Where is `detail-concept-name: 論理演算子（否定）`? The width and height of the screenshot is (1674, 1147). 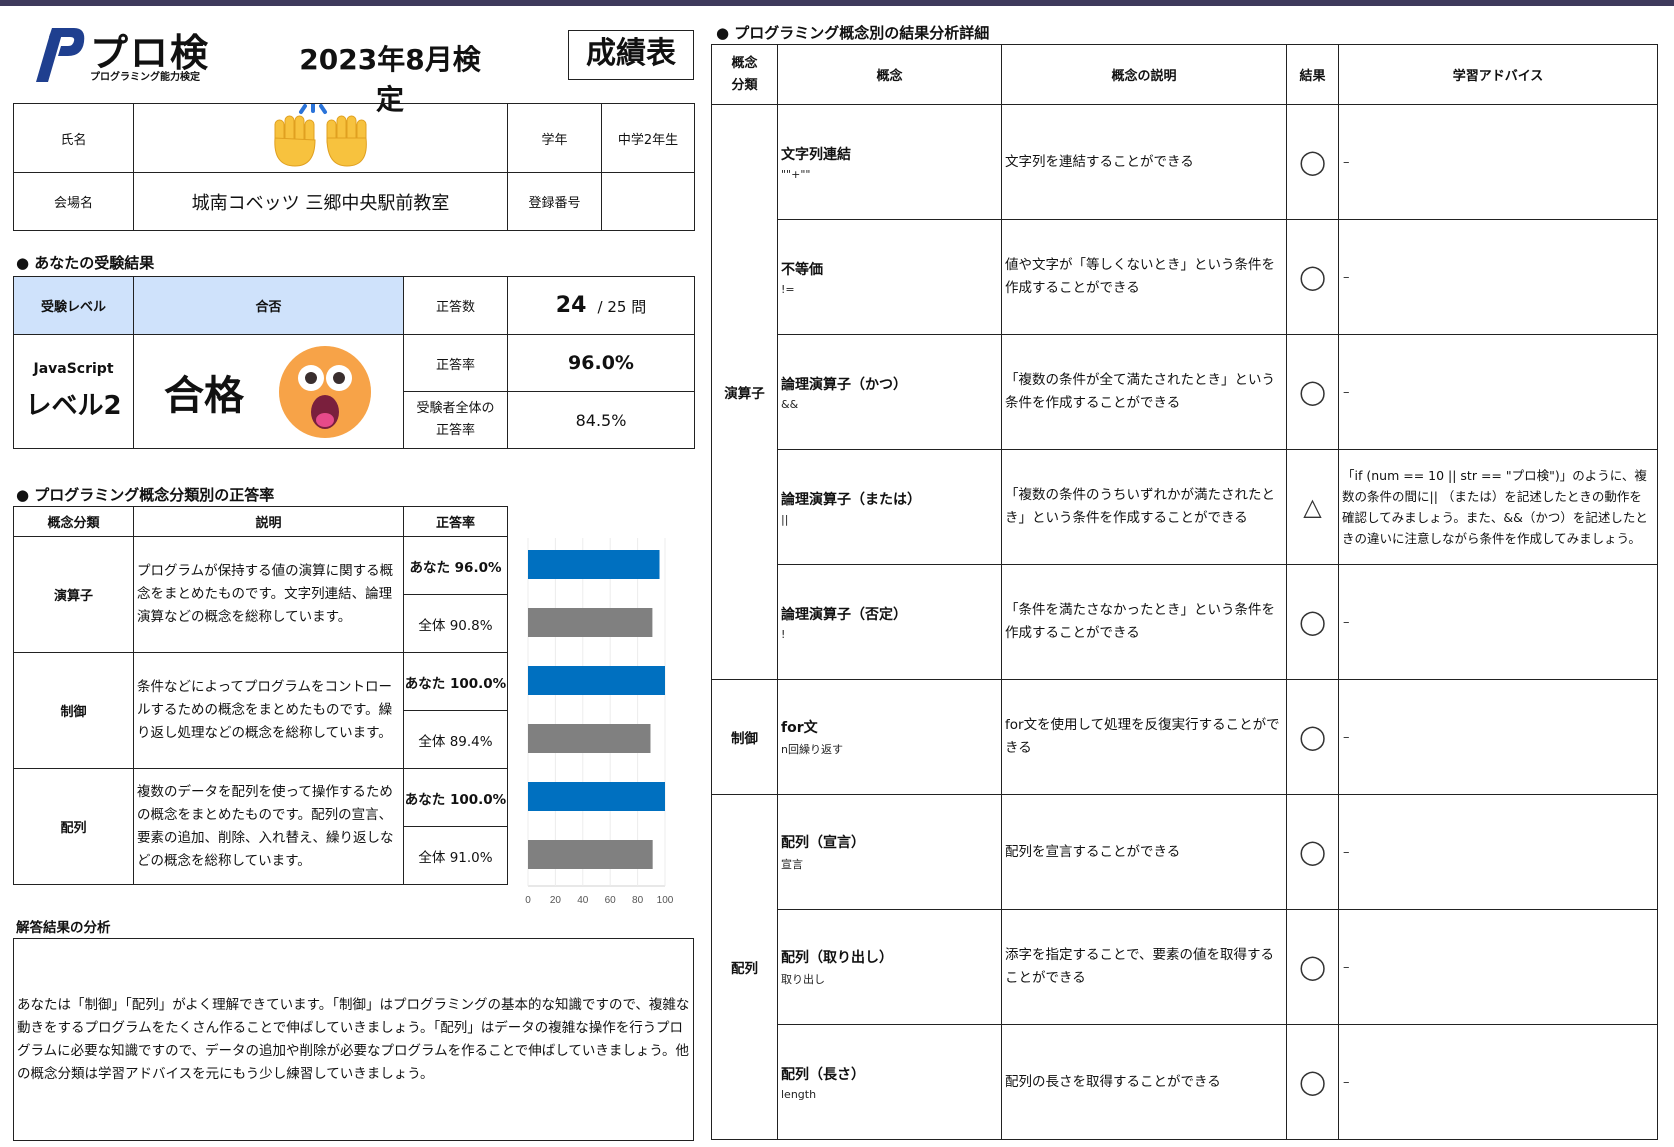
detail-concept-name: 論理演算子（否定） is located at coordinates (844, 614).